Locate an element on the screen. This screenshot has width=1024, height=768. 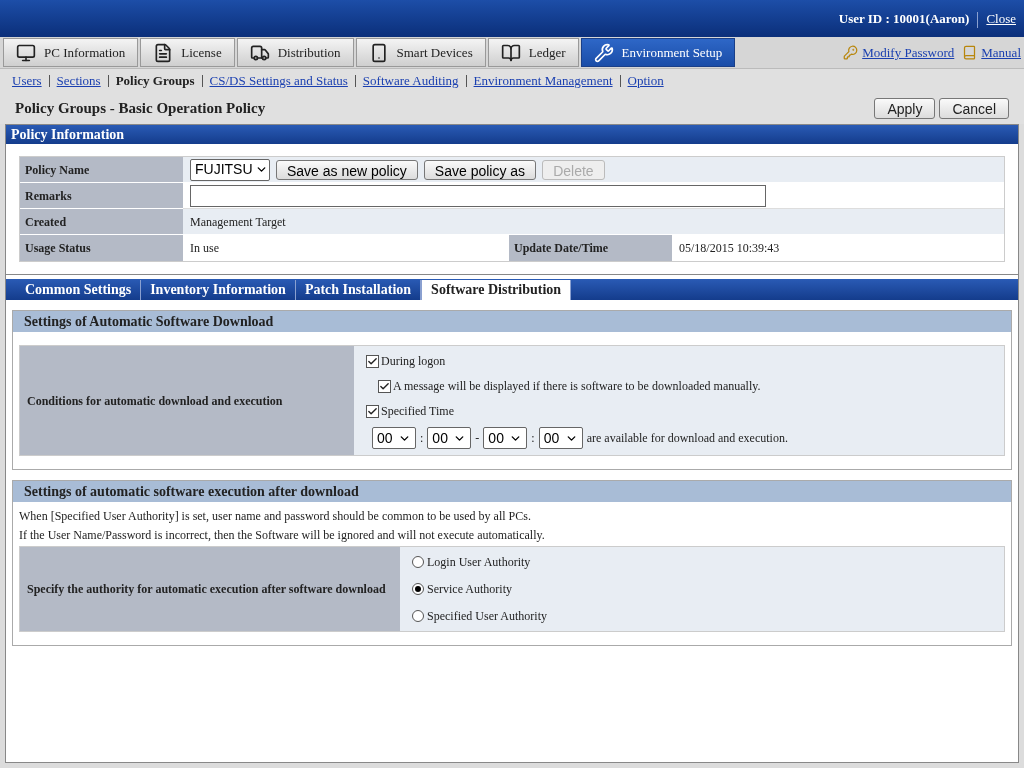
sub-nav-link: Environment Management is located at coordinates (543, 80).